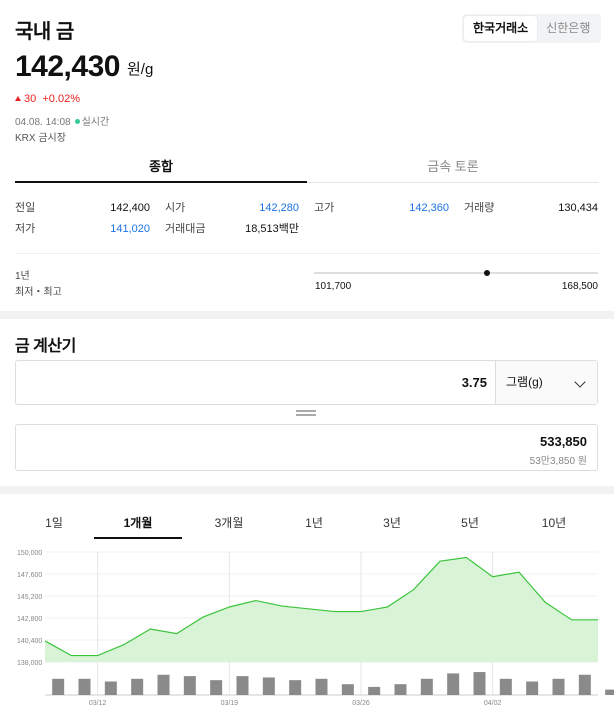  I want to click on y-tick-label: 138,000, so click(29, 663).